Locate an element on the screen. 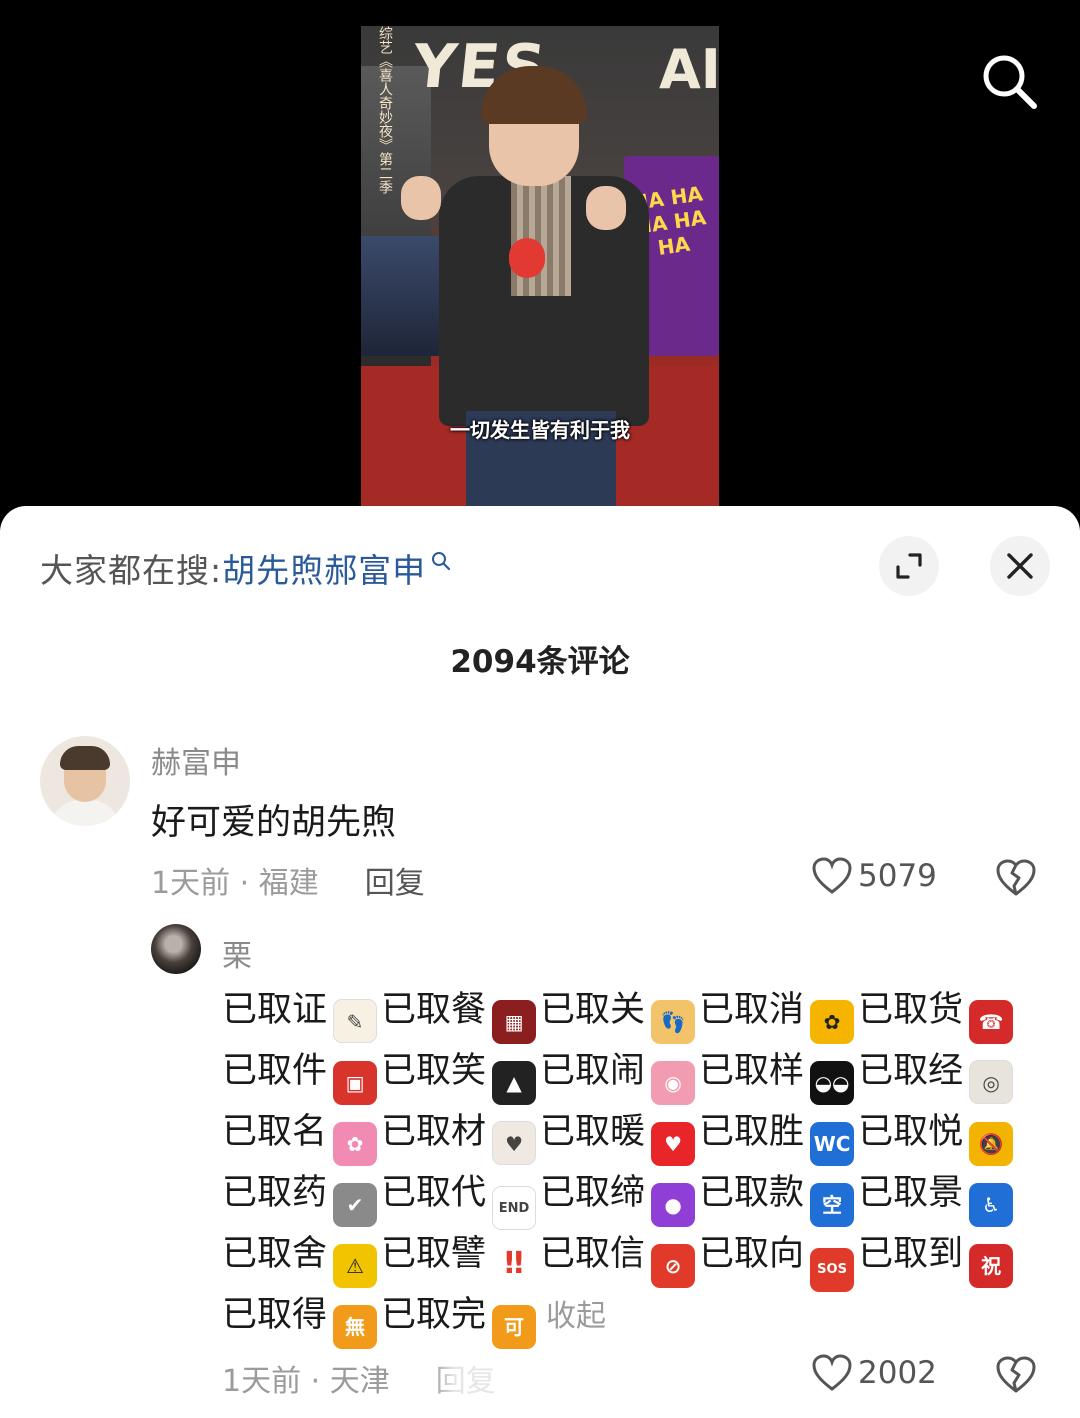  reply-segment-text: 已取闹 is located at coordinates (593, 1071).